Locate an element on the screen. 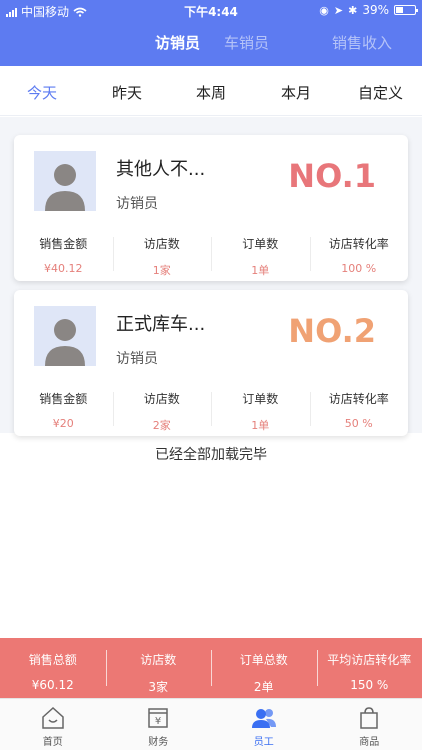  bottom-nav: 首页 ¥ 财务 员工 商品 is located at coordinates (211, 724).